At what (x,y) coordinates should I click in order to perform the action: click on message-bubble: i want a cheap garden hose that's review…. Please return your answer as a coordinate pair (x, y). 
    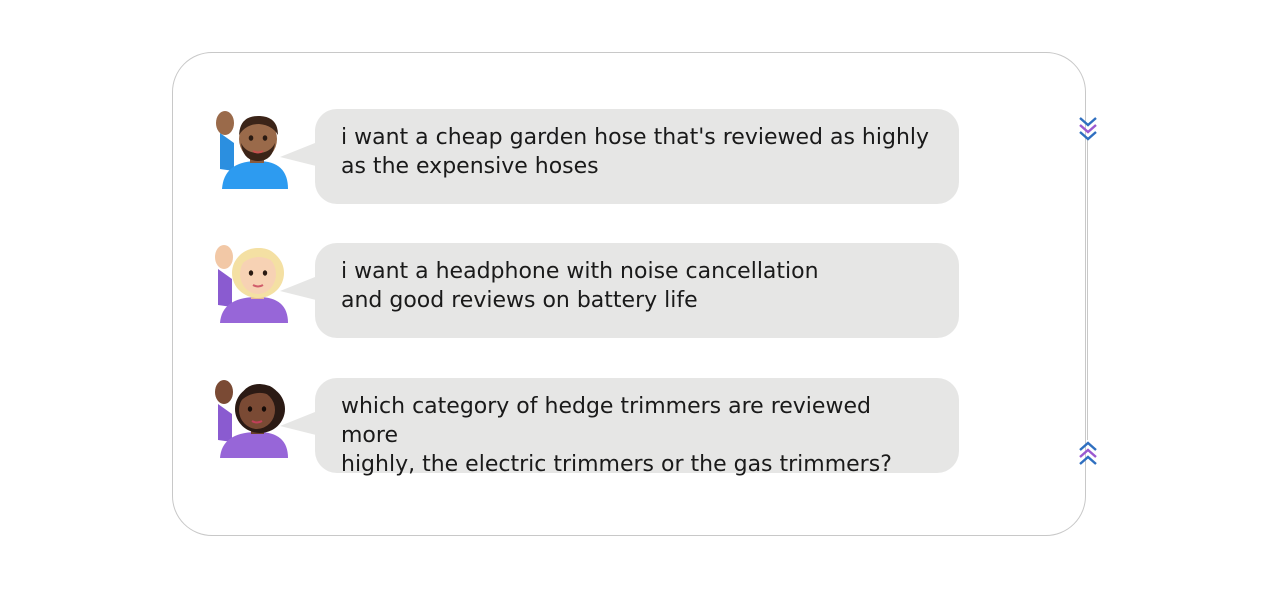
    Looking at the image, I should click on (637, 156).